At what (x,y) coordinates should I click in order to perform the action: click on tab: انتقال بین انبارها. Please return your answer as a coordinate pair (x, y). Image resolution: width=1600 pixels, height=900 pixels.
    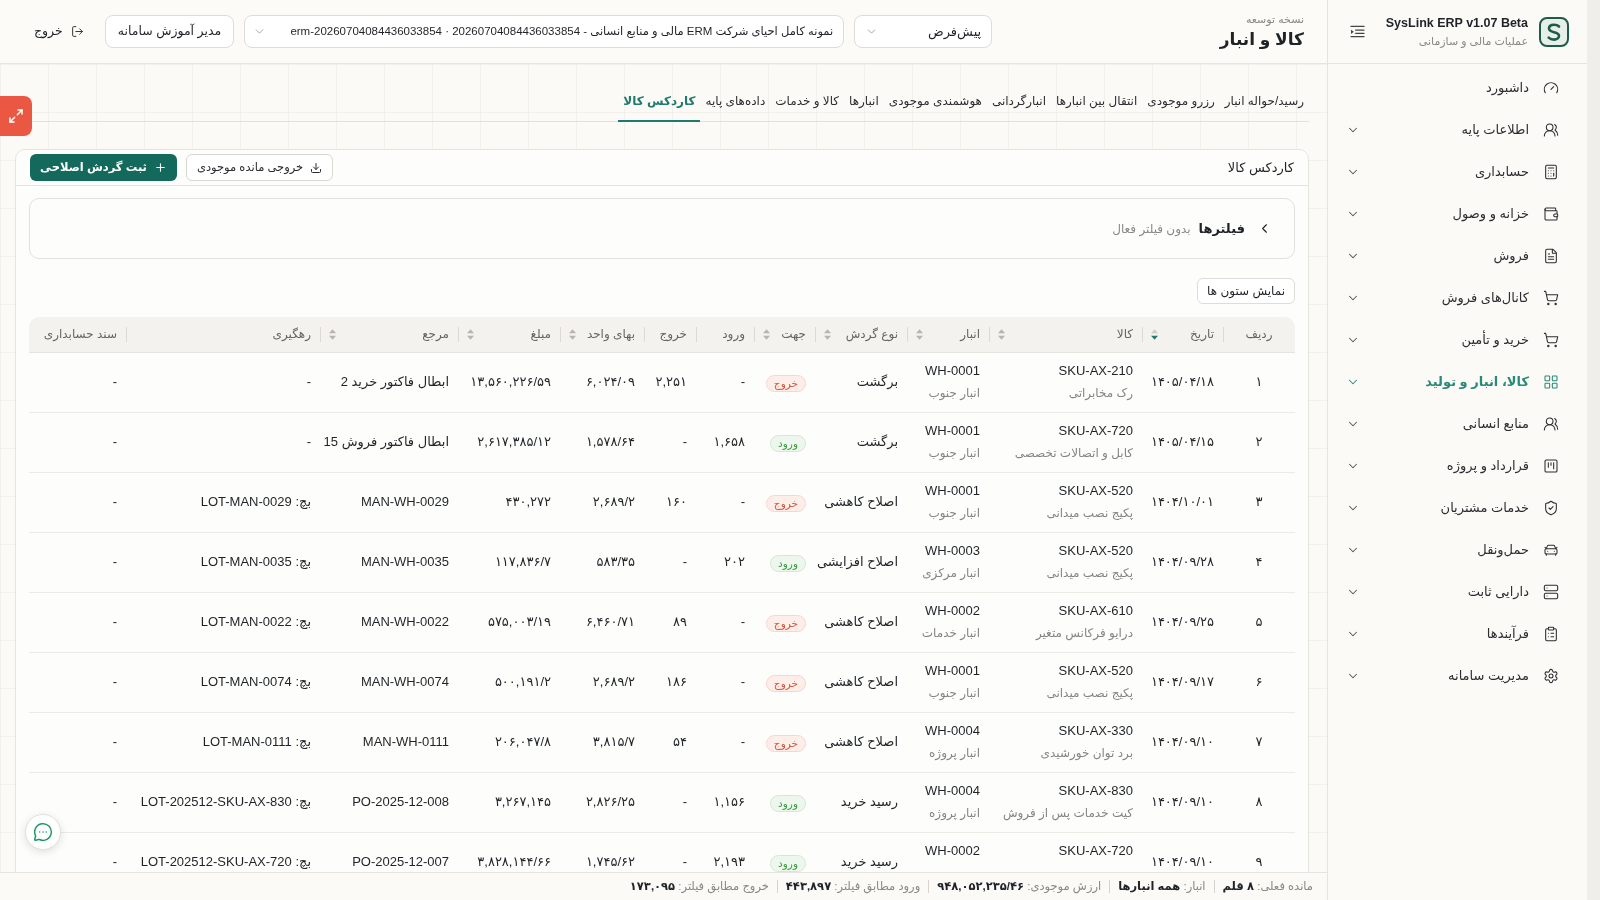
    Looking at the image, I should click on (1097, 102).